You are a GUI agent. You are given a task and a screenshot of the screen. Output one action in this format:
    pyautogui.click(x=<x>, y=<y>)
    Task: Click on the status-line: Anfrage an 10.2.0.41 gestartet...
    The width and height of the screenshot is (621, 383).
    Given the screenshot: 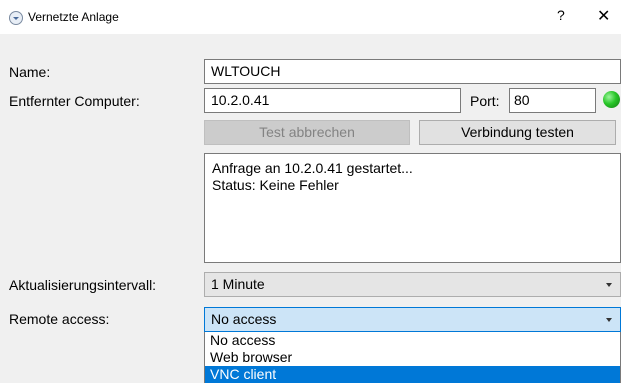 What is the action you would take?
    pyautogui.click(x=312, y=168)
    